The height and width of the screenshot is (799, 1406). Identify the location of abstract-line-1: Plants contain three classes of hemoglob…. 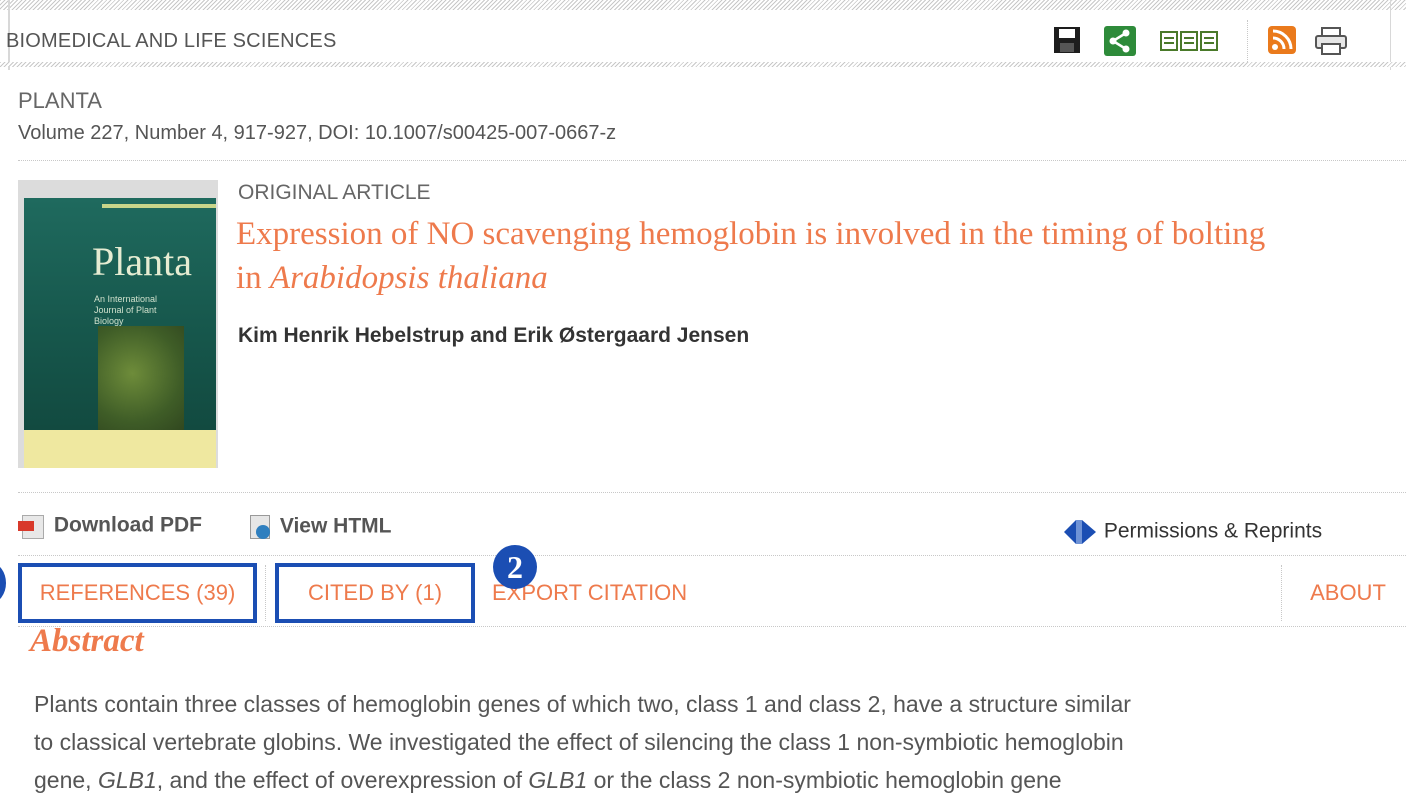
(582, 704).